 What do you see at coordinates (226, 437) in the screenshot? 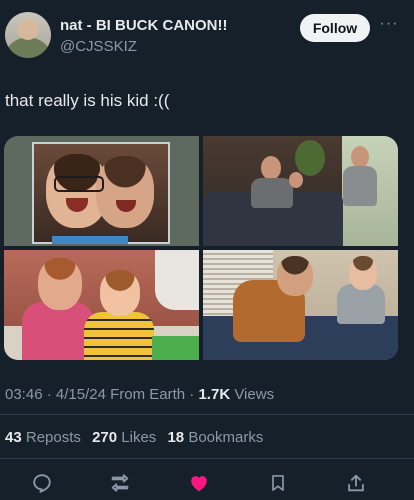
I see `bookmarks-label: Bookmarks` at bounding box center [226, 437].